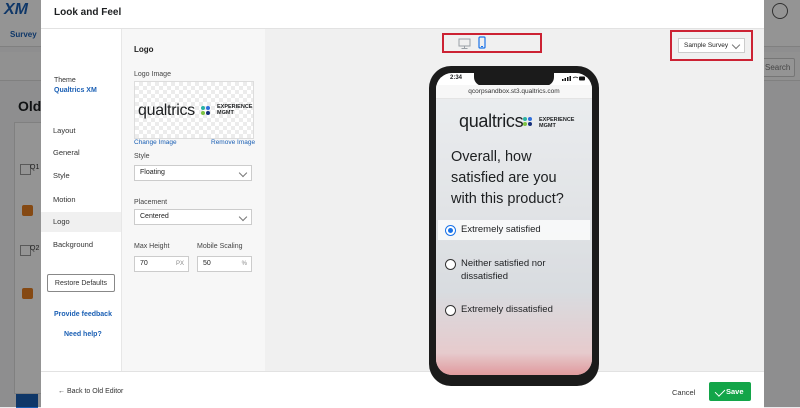 Image resolution: width=800 pixels, height=408 pixels. I want to click on mobile-scaling-unit: %, so click(244, 264).